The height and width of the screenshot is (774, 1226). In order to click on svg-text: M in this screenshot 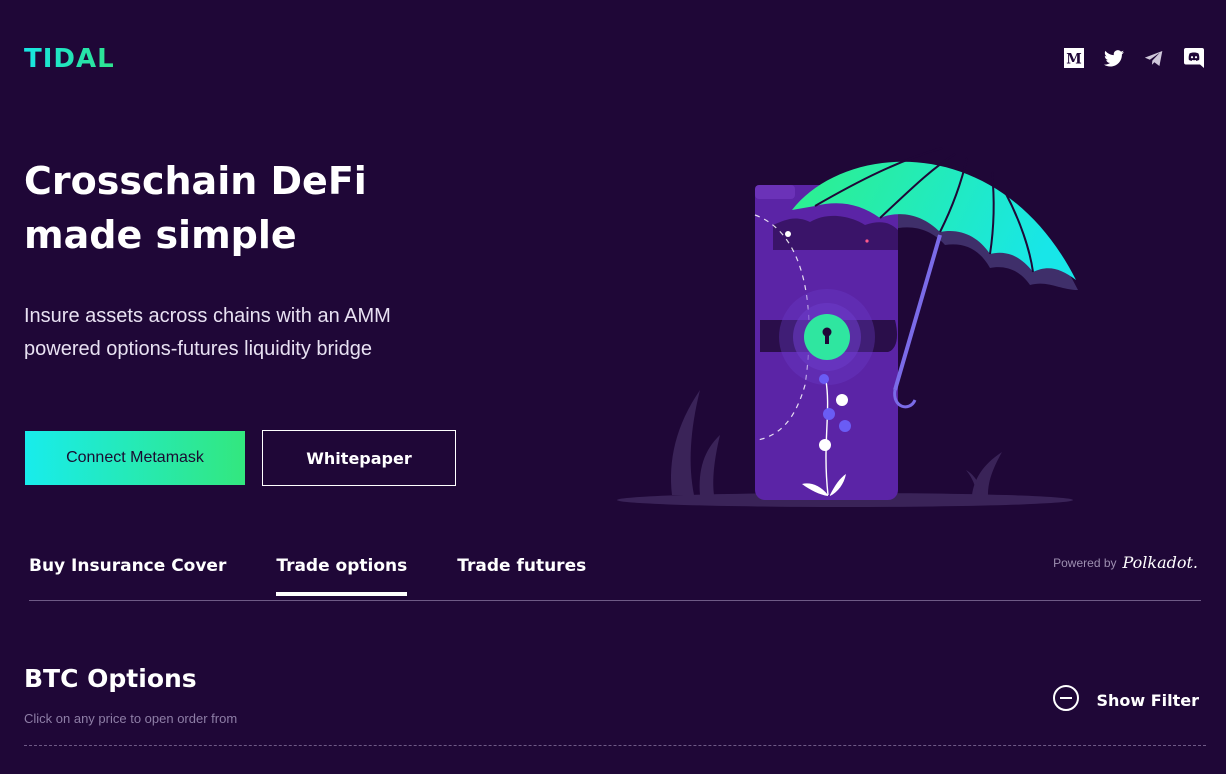, I will do `click(1074, 60)`.